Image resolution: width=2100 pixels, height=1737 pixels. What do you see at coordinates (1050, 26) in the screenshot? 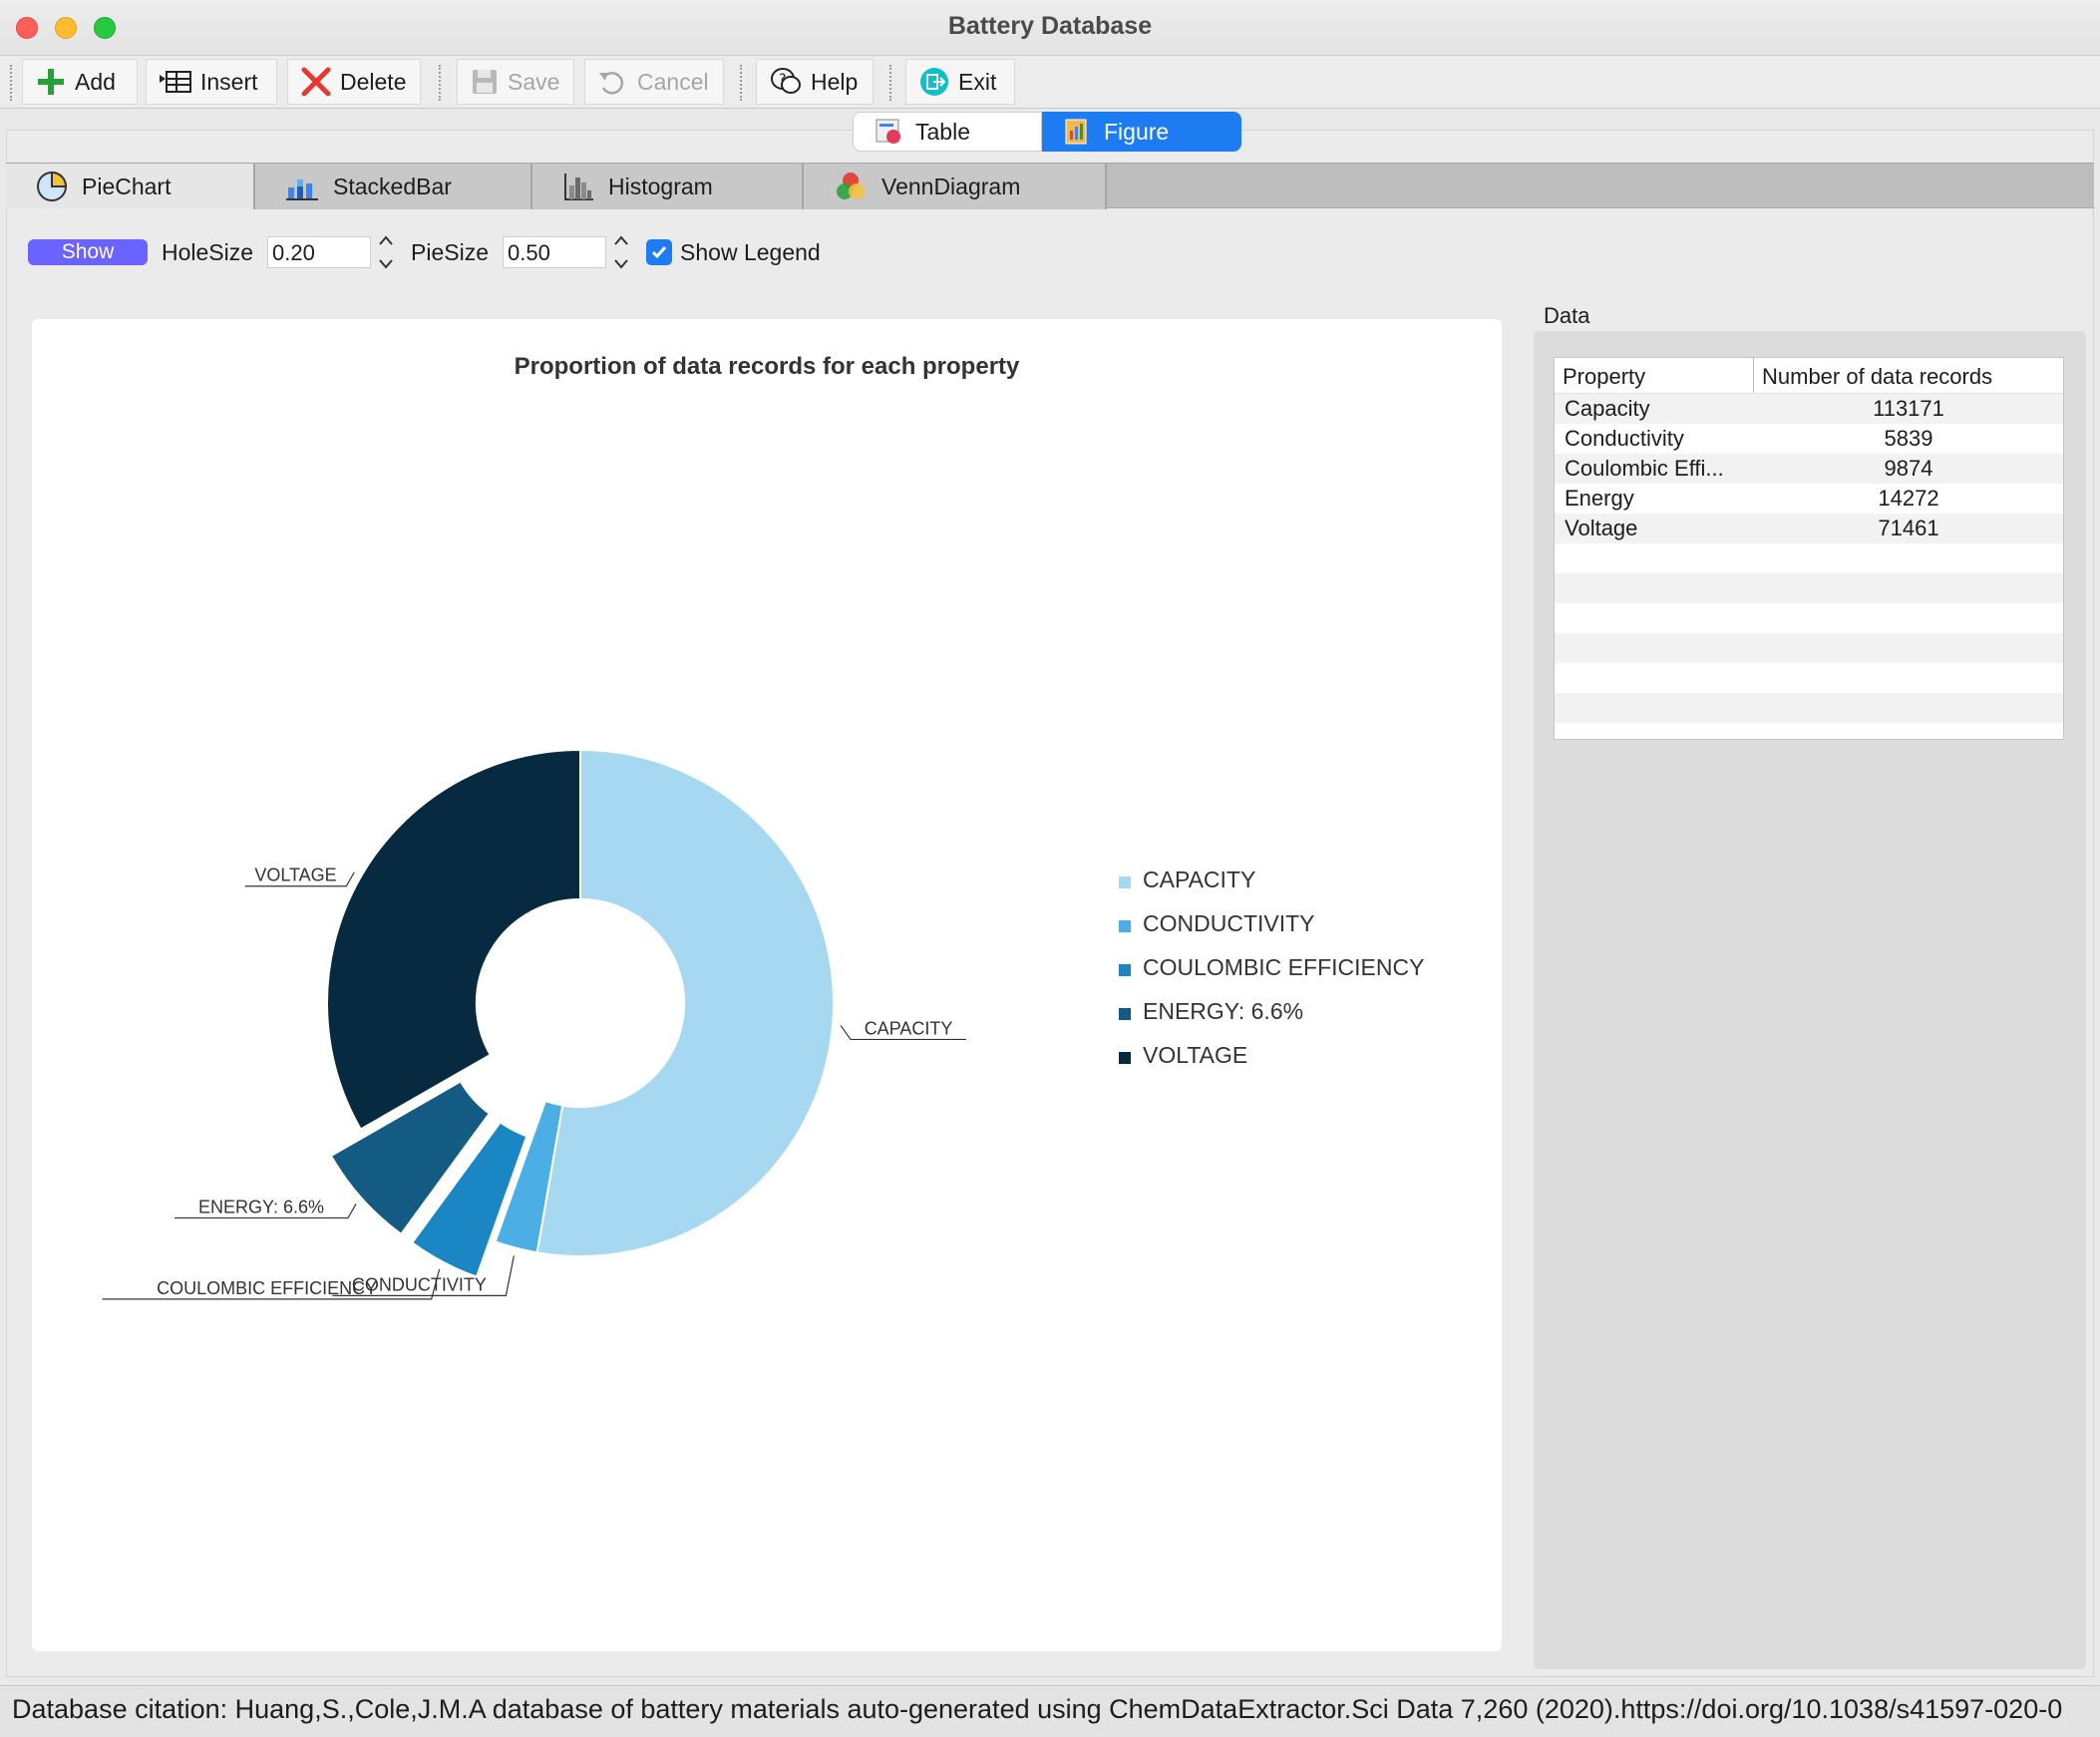
I see `window-title: Battery Database` at bounding box center [1050, 26].